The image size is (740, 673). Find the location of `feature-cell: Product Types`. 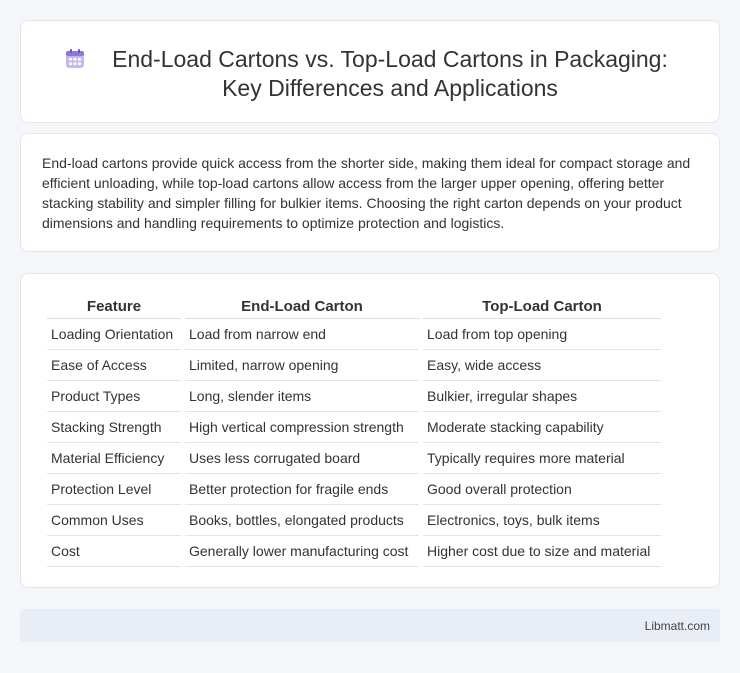

feature-cell: Product Types is located at coordinates (114, 396).